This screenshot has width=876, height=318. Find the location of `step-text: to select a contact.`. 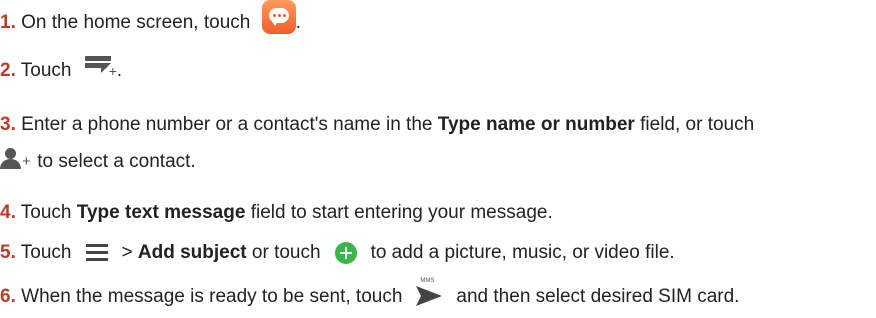

step-text: to select a contact. is located at coordinates (116, 161).